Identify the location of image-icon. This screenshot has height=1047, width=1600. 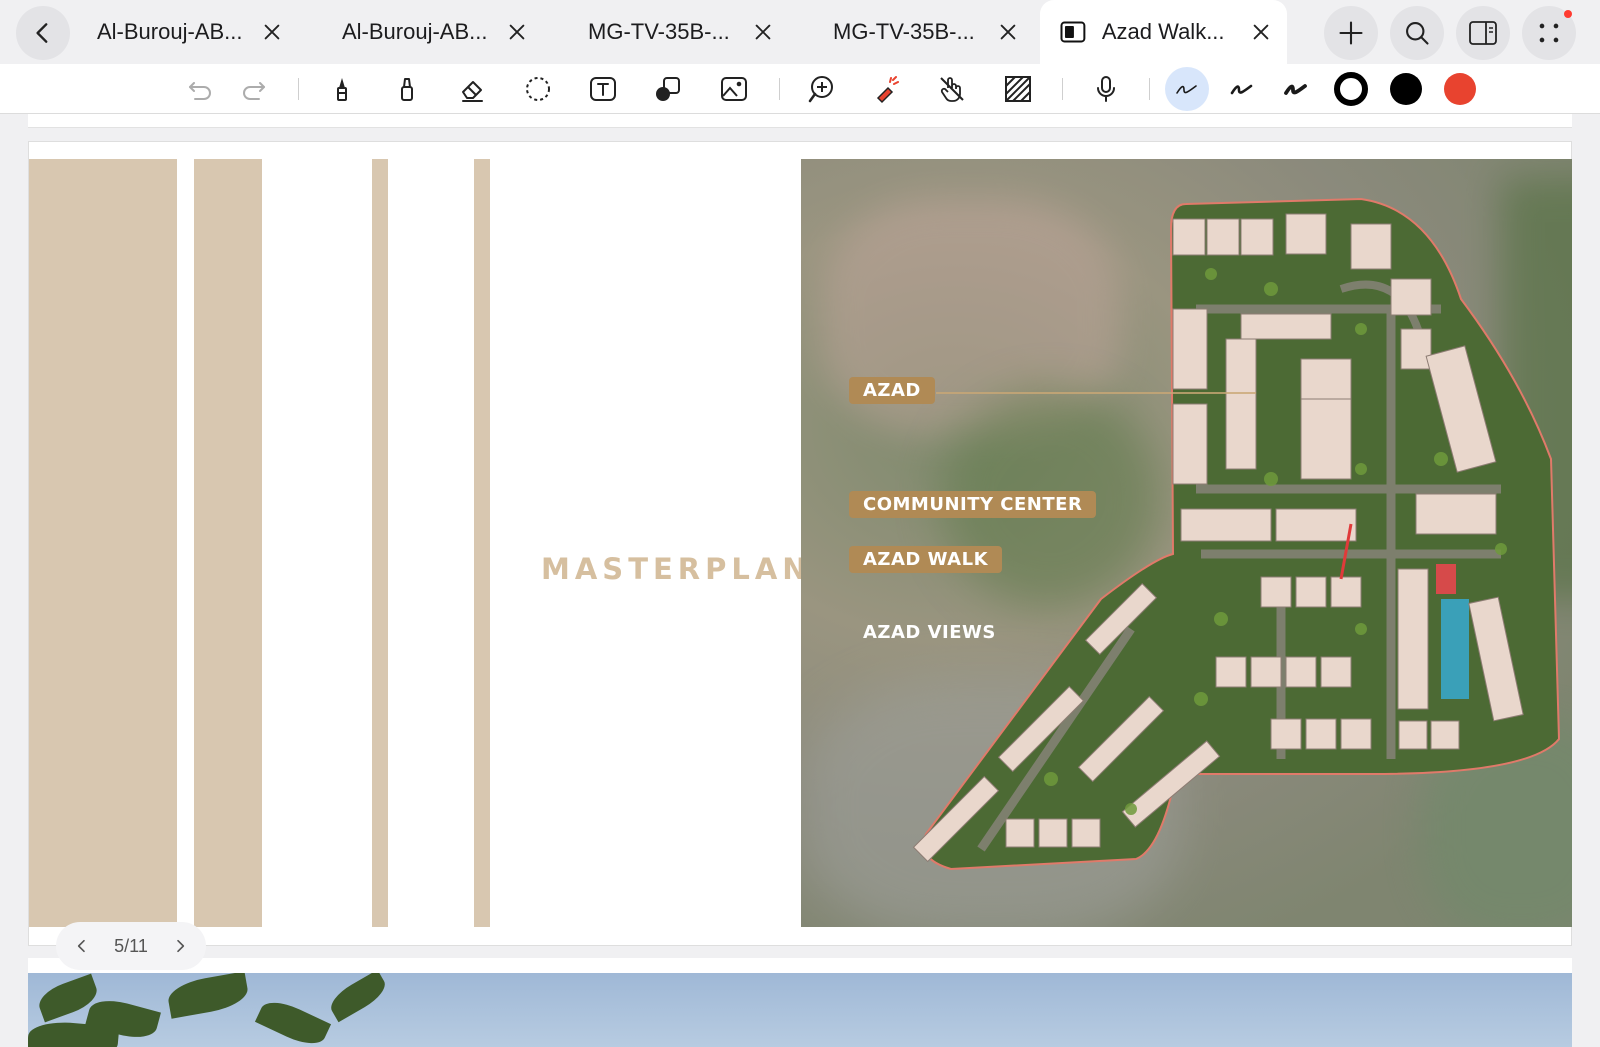
(734, 89).